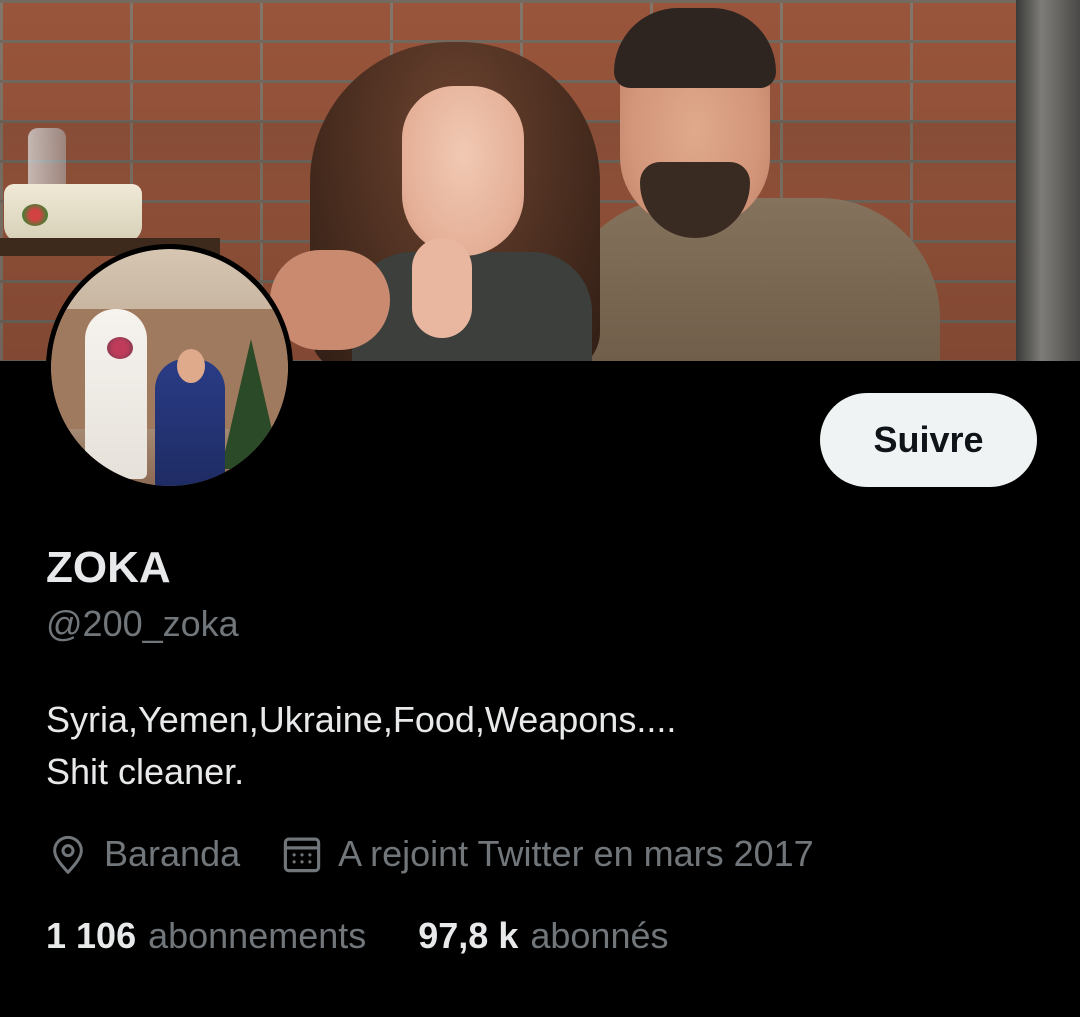  I want to click on location-pin-icon, so click(68, 854).